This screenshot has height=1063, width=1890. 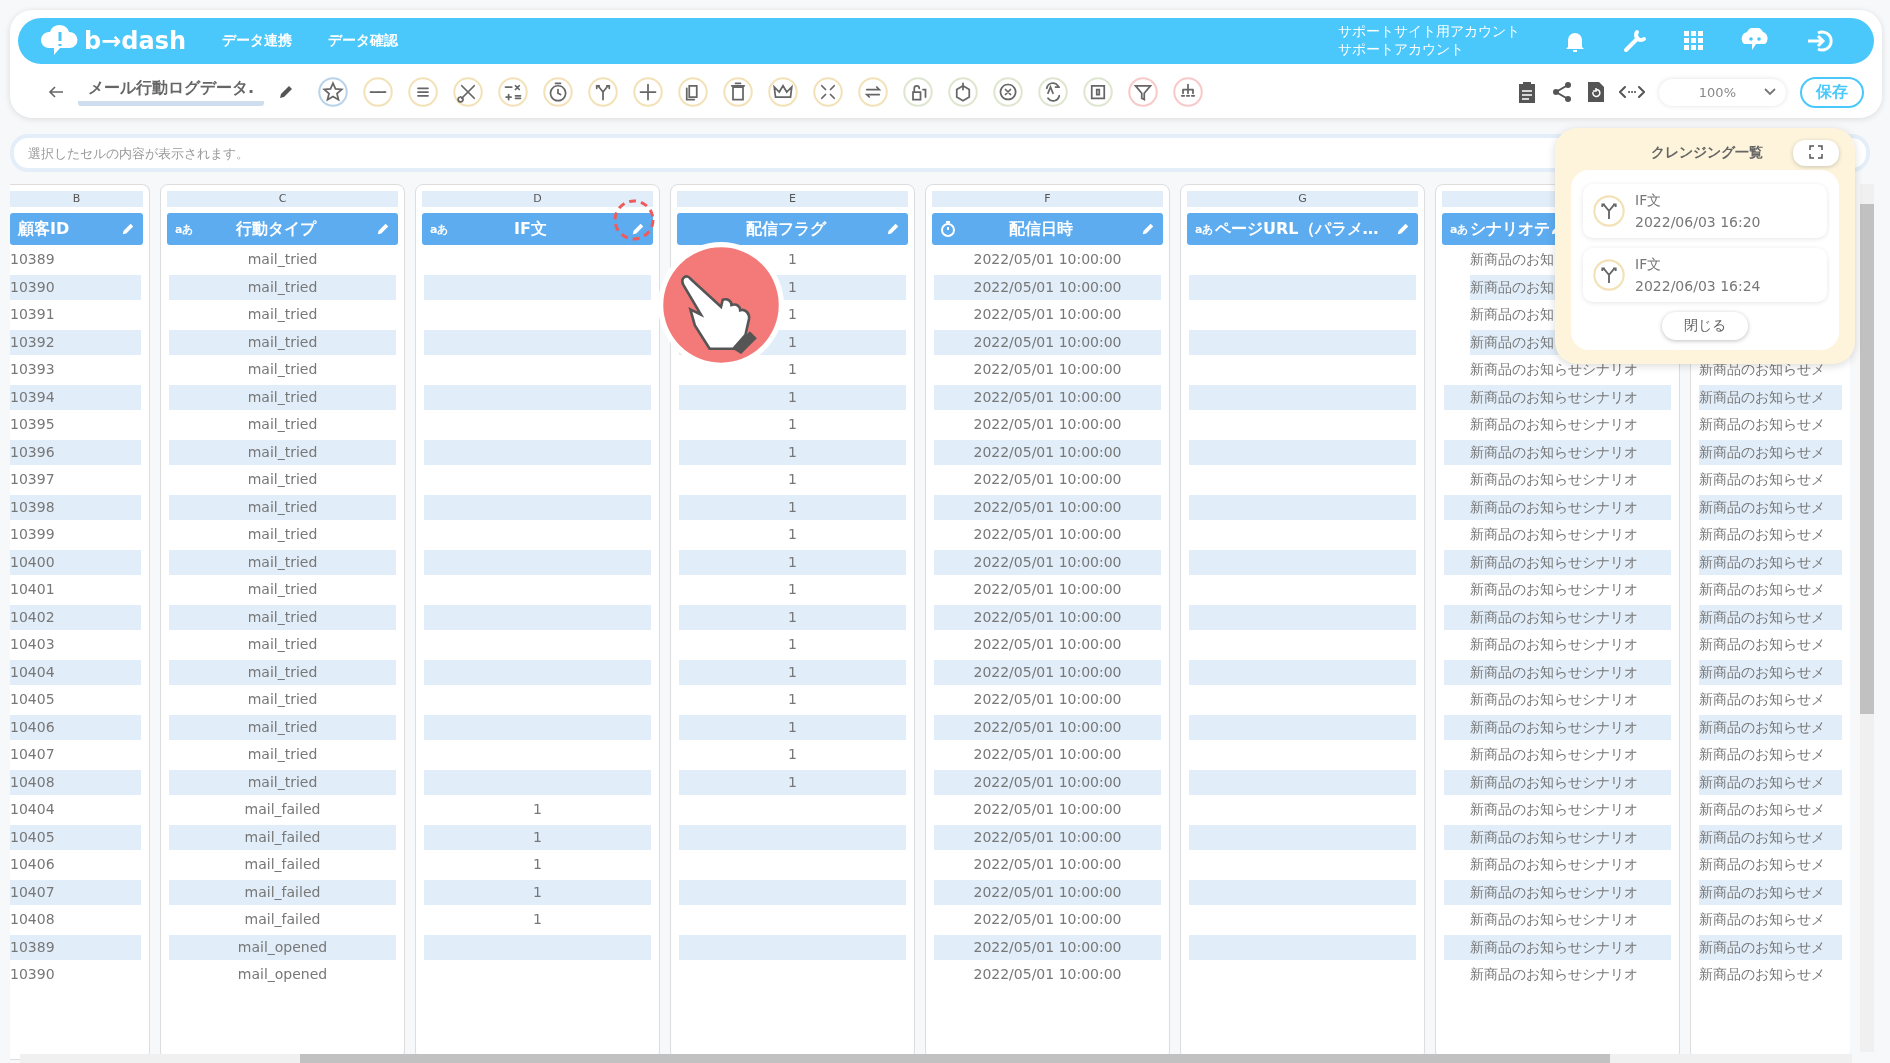 What do you see at coordinates (963, 92) in the screenshot?
I see `box-icon` at bounding box center [963, 92].